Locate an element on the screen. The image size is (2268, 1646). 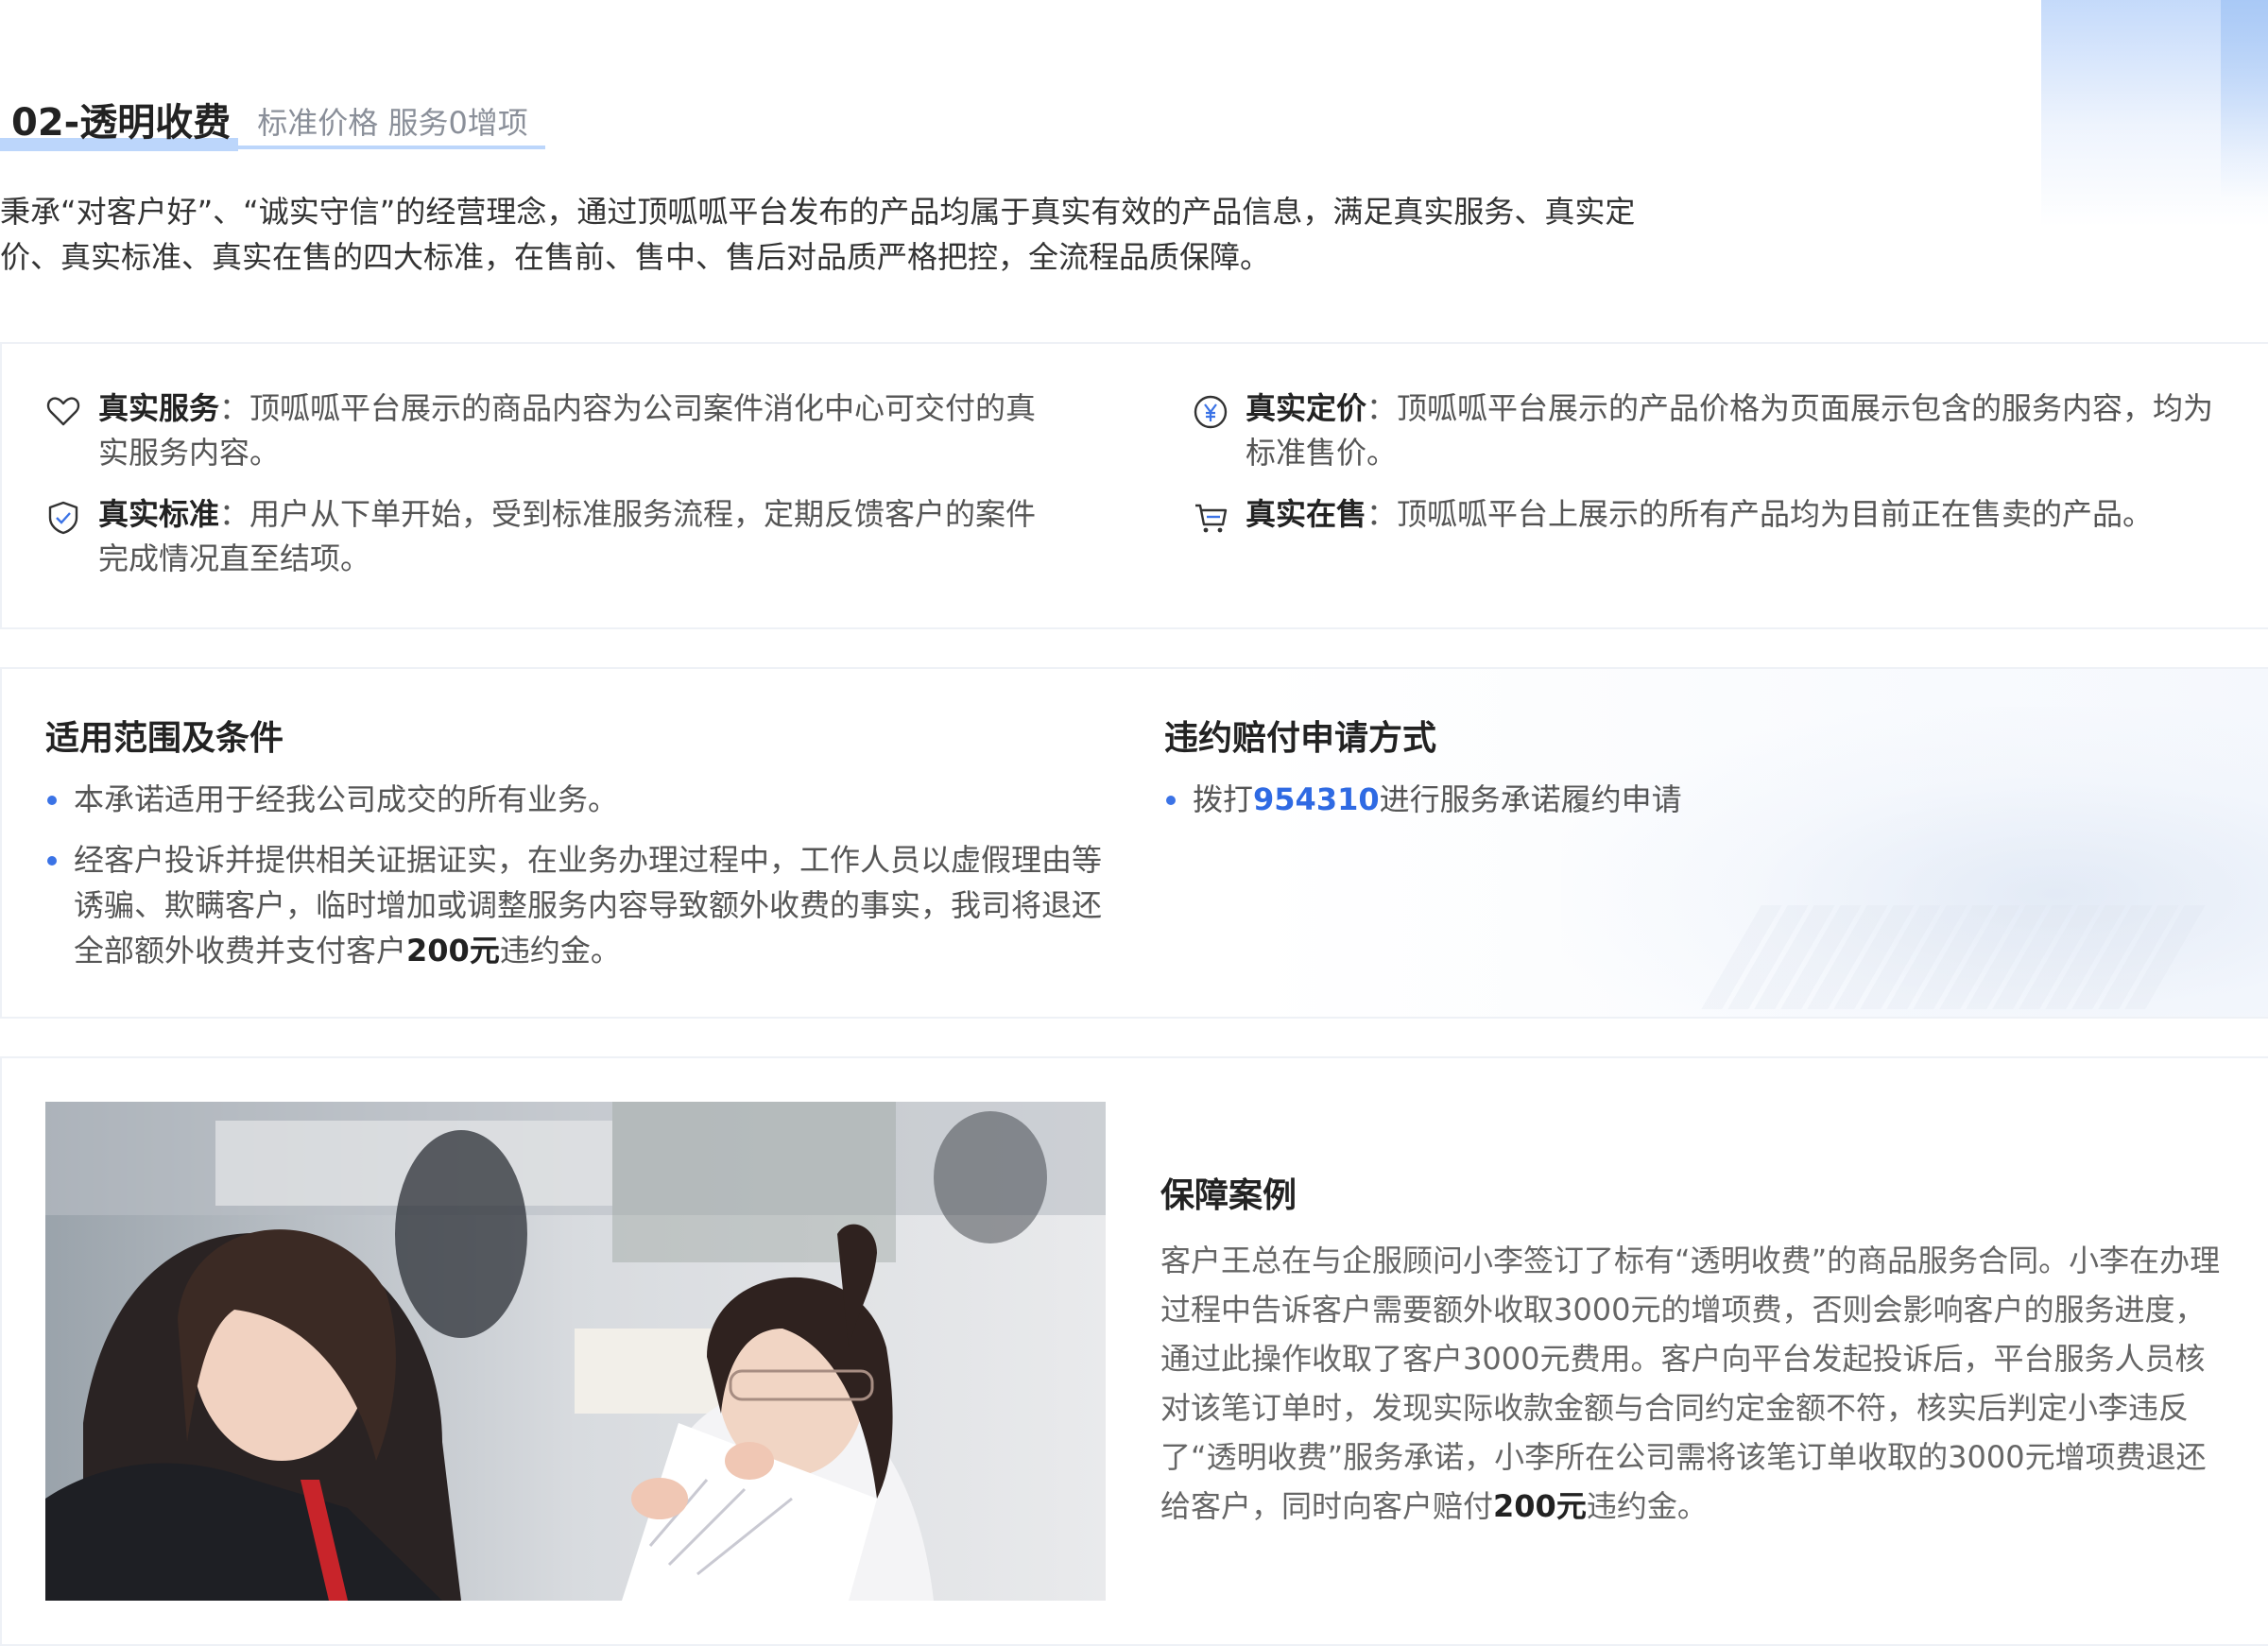
page-title: 02-透明收费 is located at coordinates (121, 123).